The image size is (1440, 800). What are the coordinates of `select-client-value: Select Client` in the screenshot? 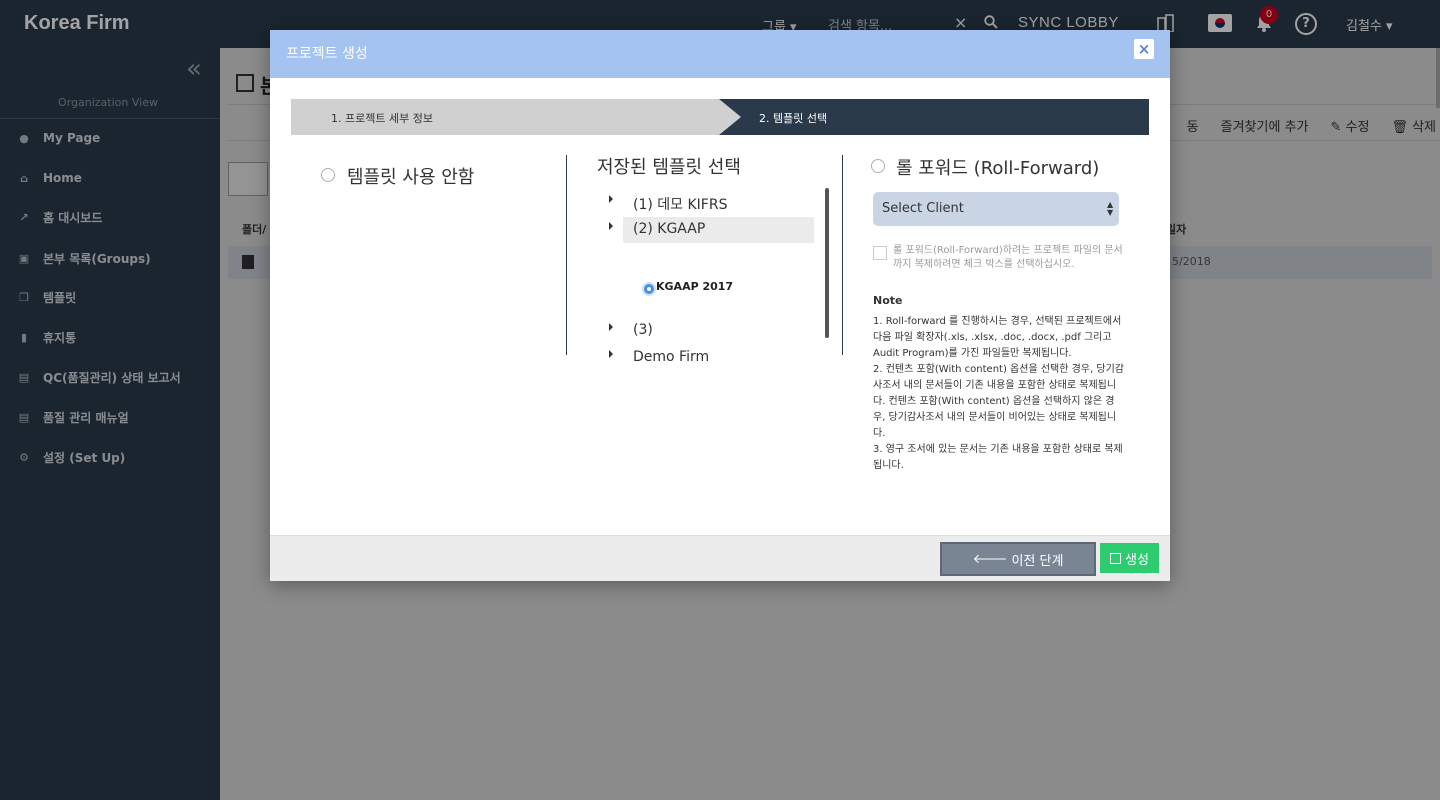 It's located at (923, 208).